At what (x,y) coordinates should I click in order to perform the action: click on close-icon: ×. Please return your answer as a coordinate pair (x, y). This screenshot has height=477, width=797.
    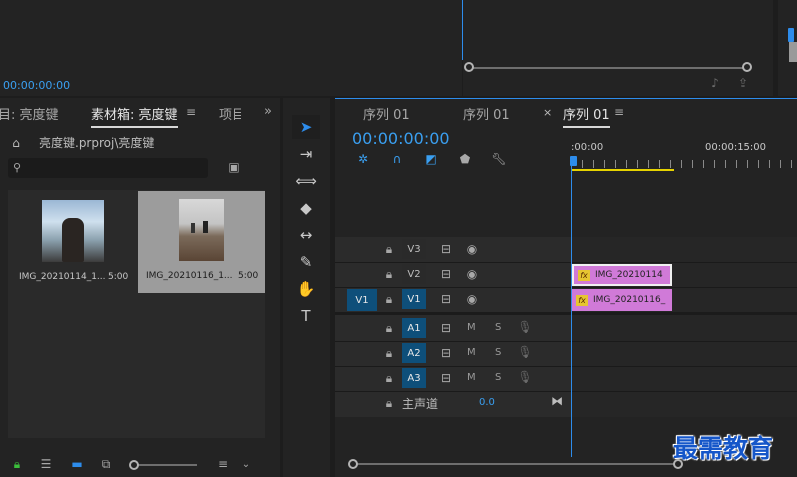
    Looking at the image, I should click on (547, 112).